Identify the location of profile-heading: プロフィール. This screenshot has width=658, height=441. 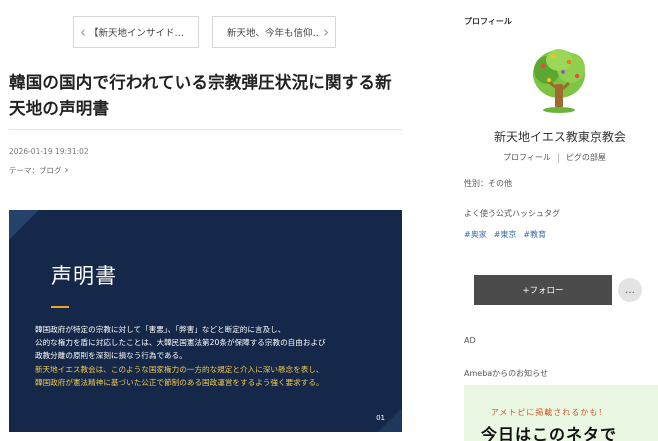
(488, 21).